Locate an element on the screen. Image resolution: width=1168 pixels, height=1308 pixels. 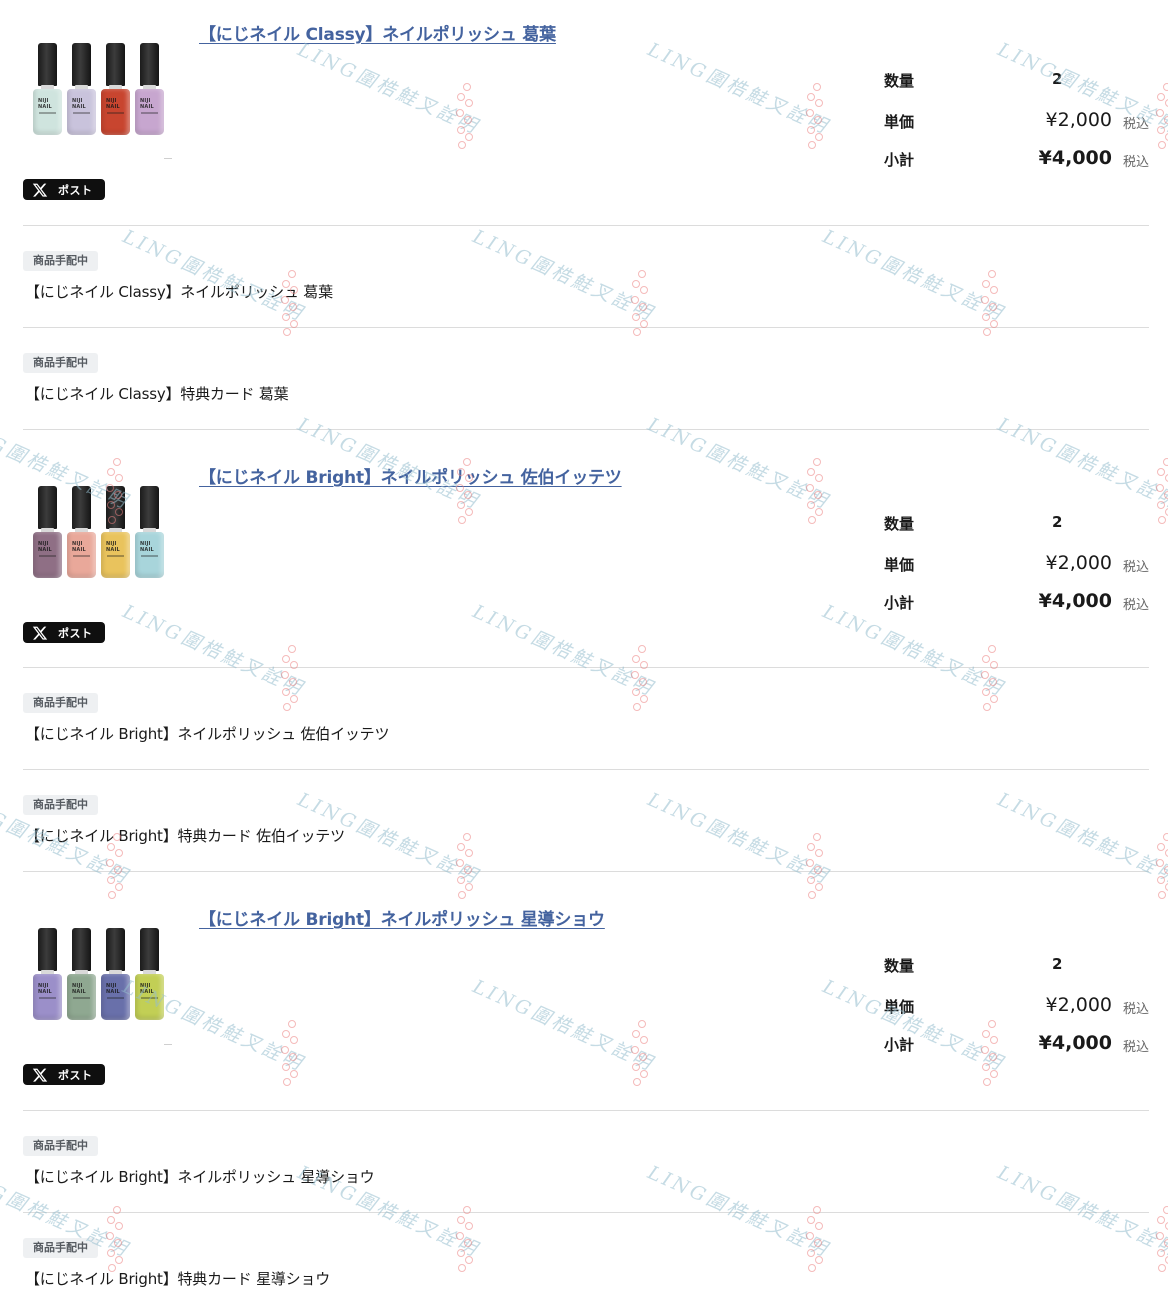
product-title-link: 【にじネイル Classy】ネイルポリッシュ 葛葉 is located at coordinates (377, 32).